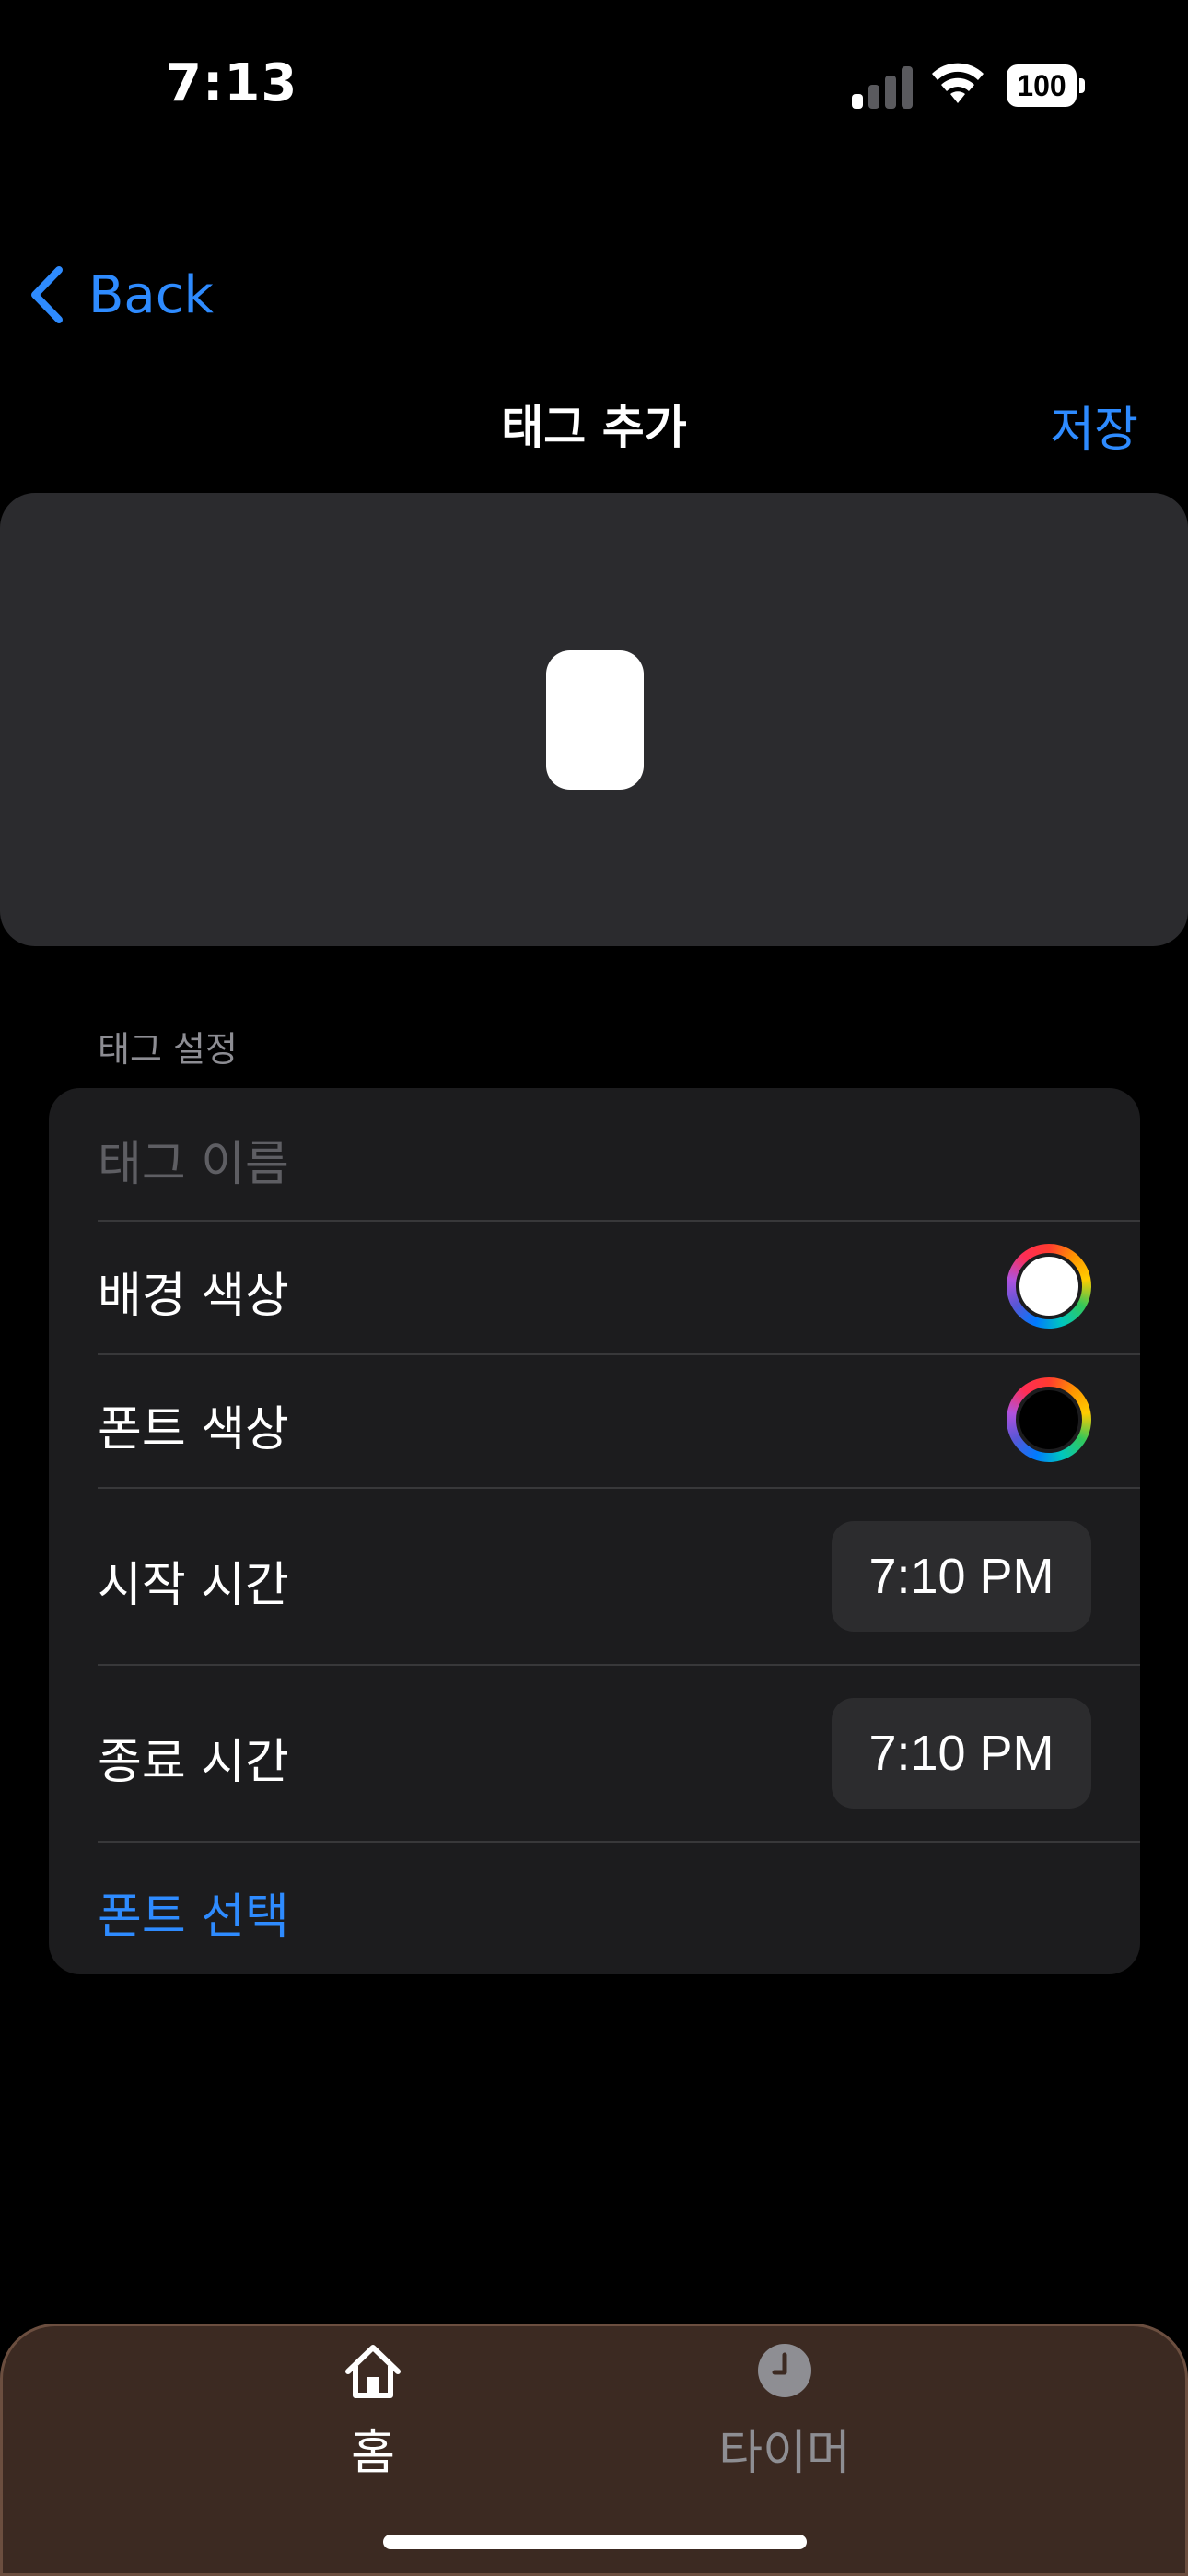  I want to click on battery-icon: 100, so click(1046, 85).